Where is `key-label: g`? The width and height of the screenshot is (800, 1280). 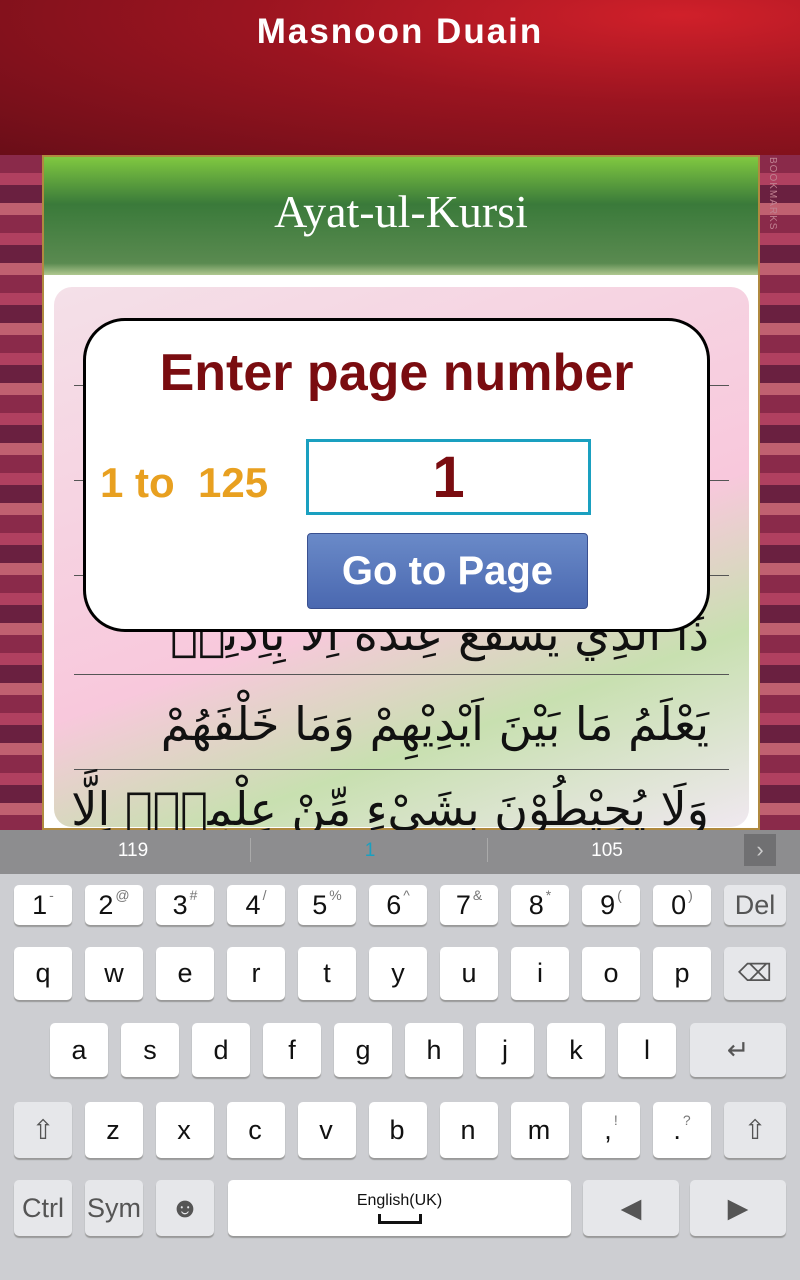 key-label: g is located at coordinates (363, 1049).